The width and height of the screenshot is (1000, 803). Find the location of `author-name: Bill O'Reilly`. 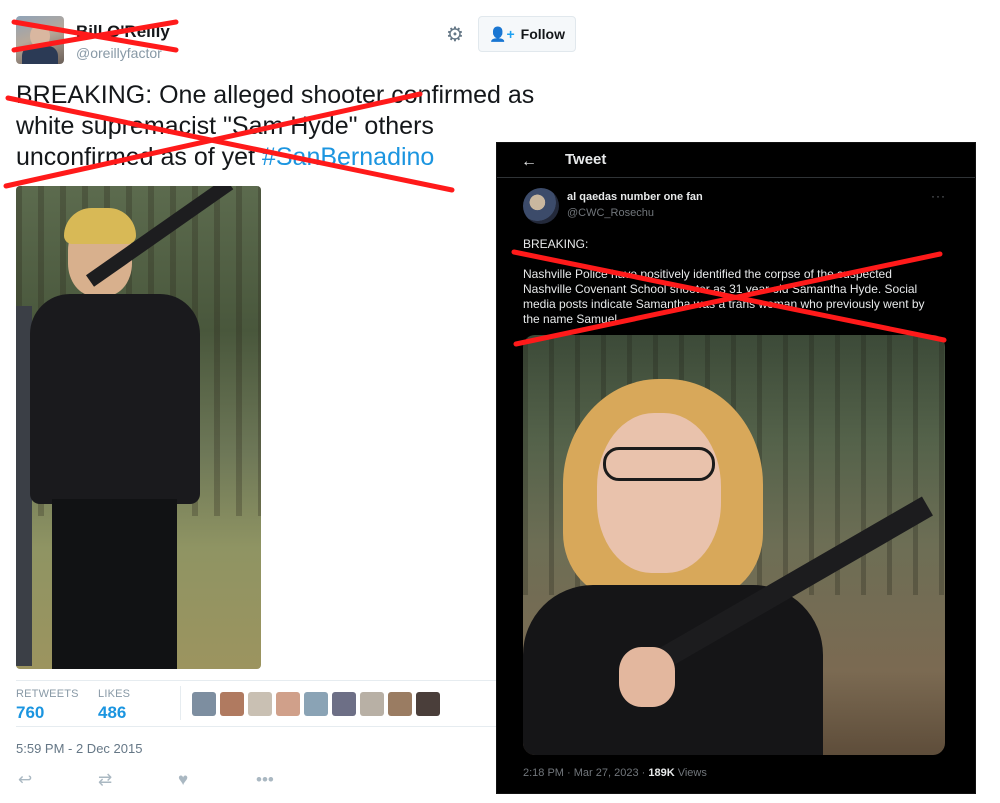

author-name: Bill O'Reilly is located at coordinates (123, 32).